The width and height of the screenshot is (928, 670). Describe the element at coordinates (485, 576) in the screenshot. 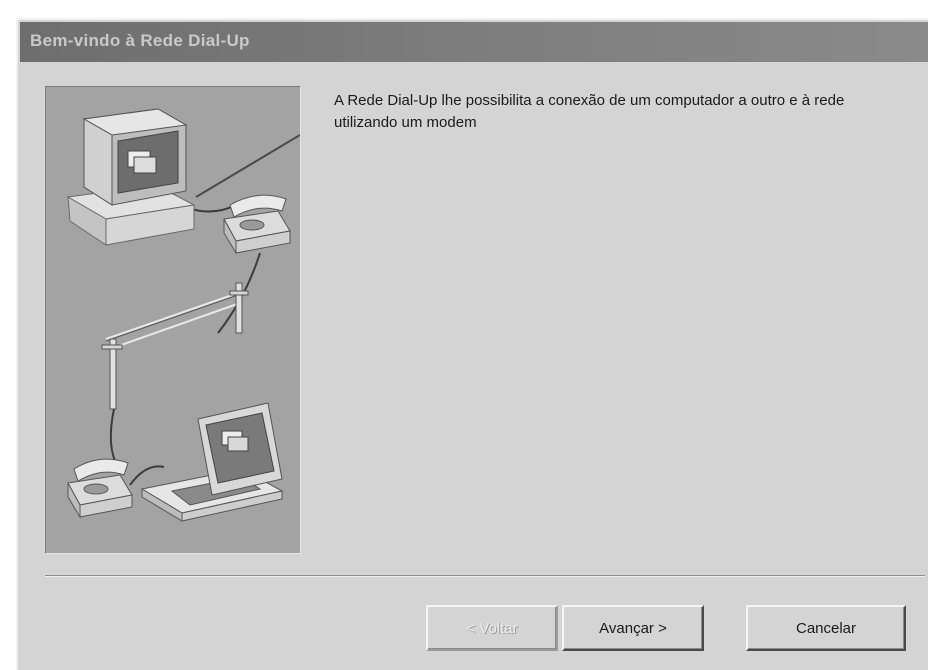

I see `button-separator` at that location.